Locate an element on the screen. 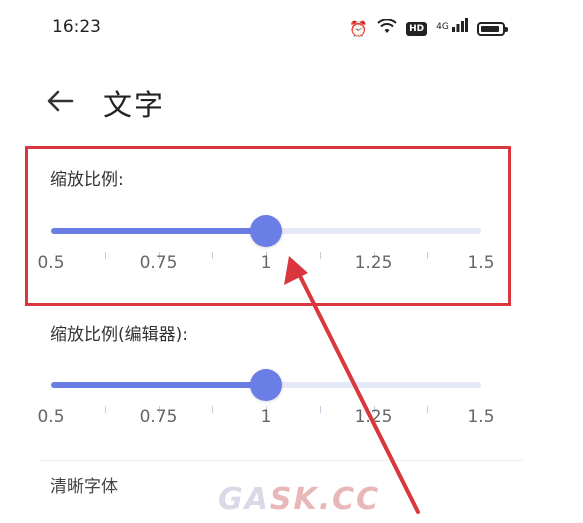  watermark-part-1: GA is located at coordinates (244, 499).